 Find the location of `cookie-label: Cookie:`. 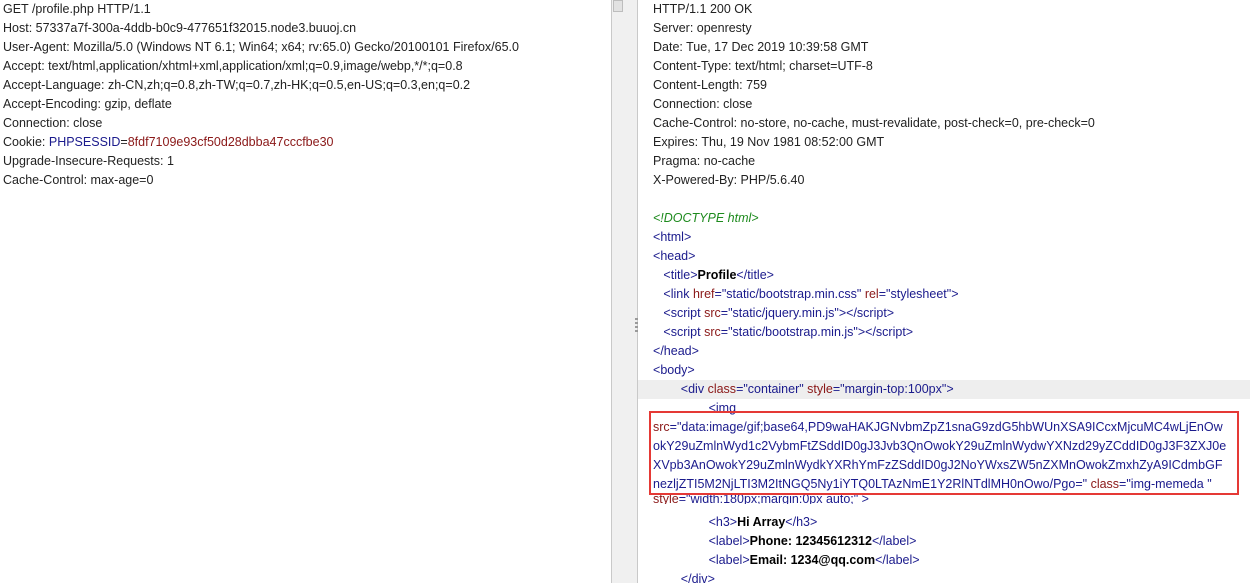

cookie-label: Cookie: is located at coordinates (26, 142).